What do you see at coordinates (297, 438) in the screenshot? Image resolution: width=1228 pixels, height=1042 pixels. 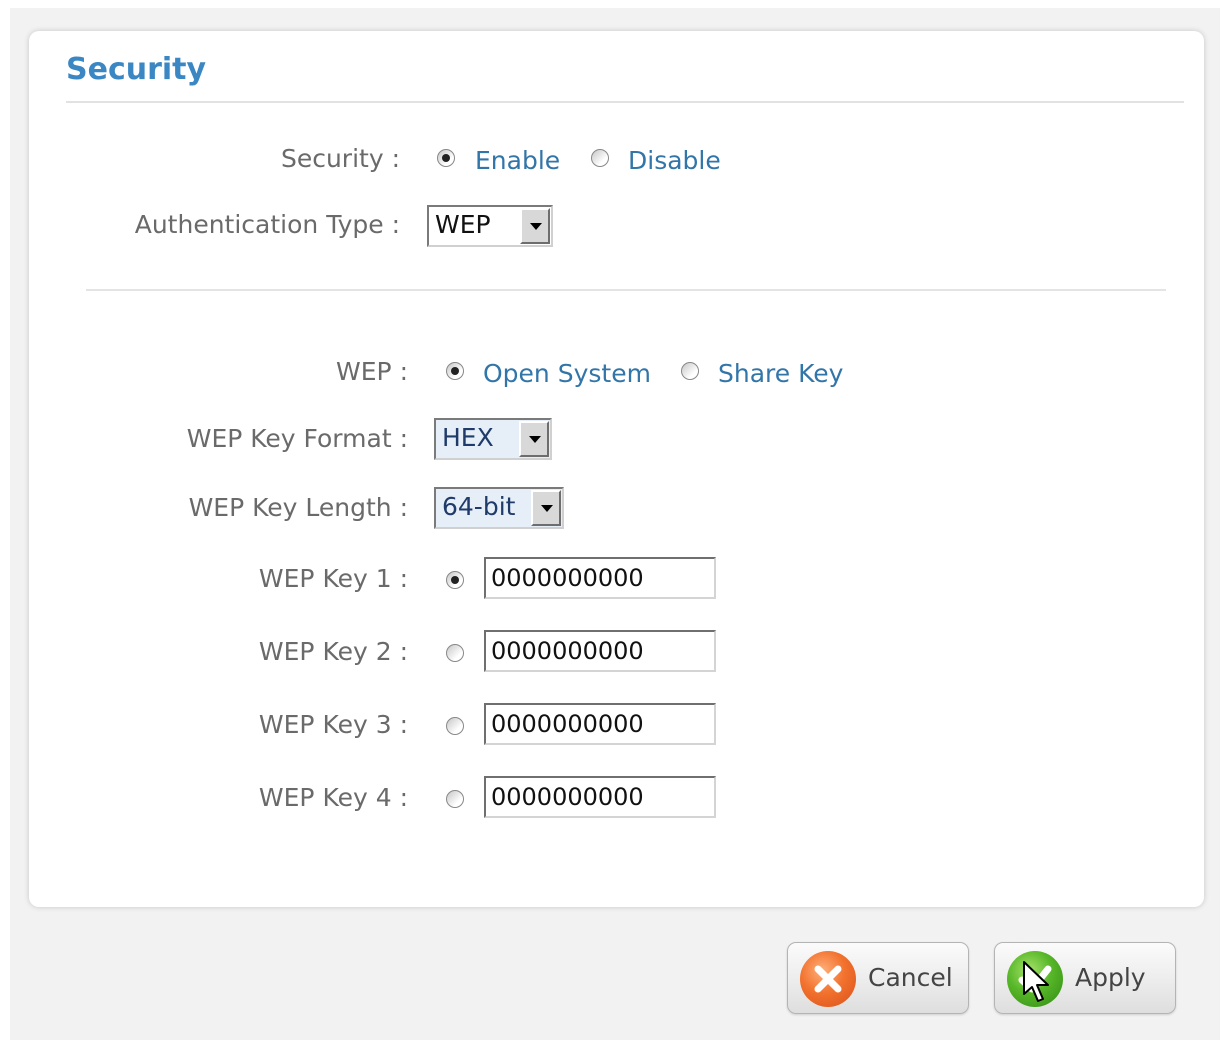 I see `key-format-label: WEP Key Format :` at bounding box center [297, 438].